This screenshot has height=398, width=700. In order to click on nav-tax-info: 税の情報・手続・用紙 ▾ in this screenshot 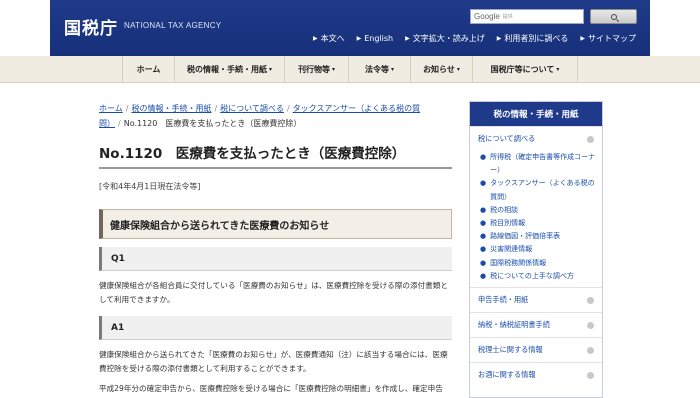, I will do `click(229, 69)`.